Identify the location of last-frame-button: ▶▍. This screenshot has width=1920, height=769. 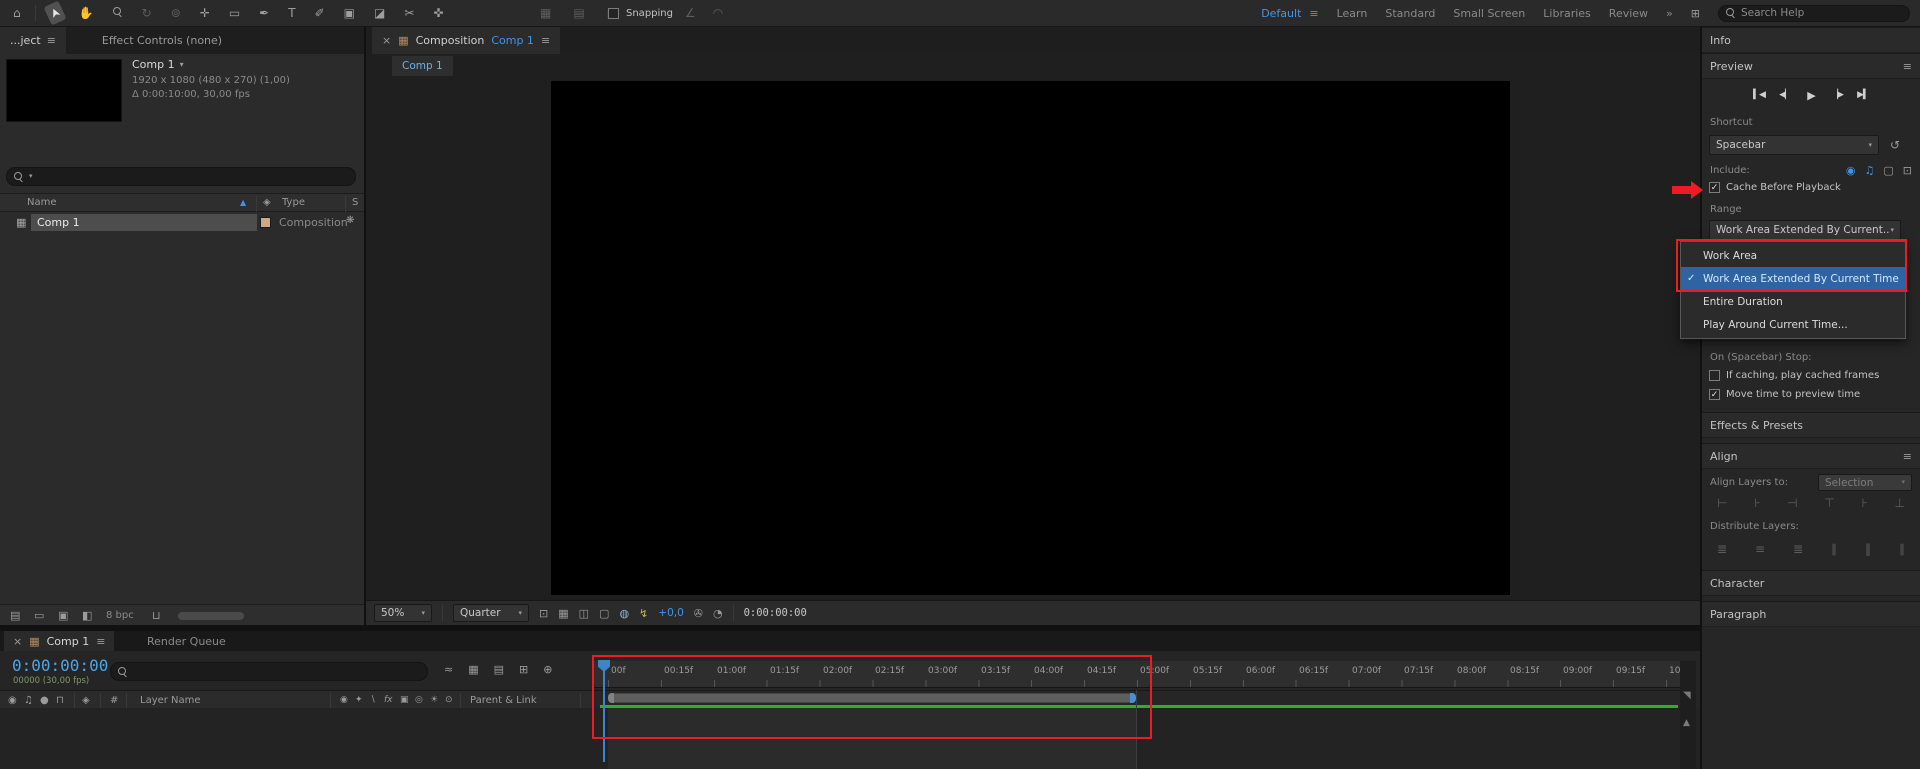
(1863, 95).